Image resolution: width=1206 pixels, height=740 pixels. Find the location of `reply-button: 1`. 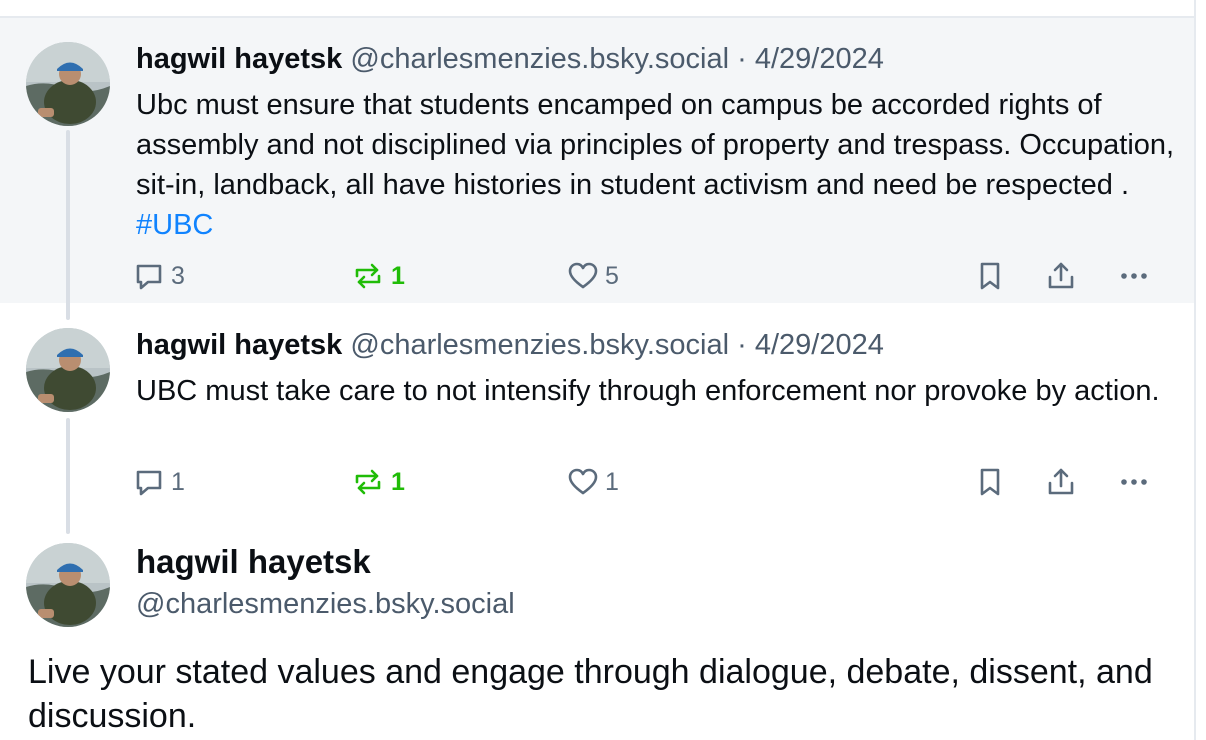

reply-button: 1 is located at coordinates (159, 482).